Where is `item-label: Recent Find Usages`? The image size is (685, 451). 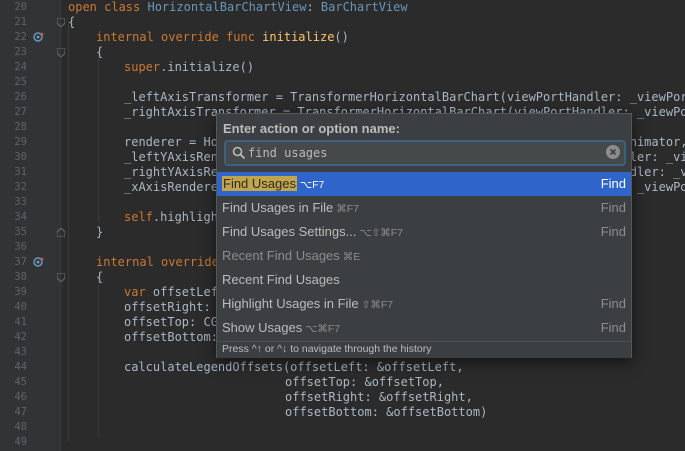
item-label: Recent Find Usages is located at coordinates (281, 279).